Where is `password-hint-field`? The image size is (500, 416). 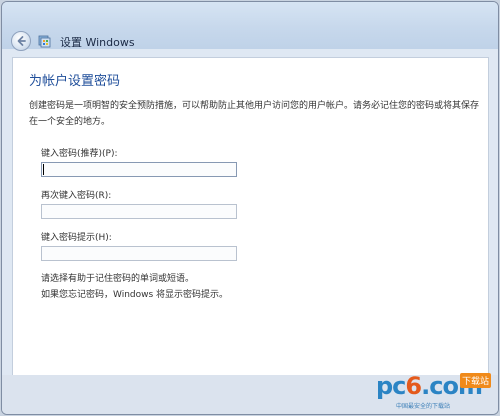
password-hint-field is located at coordinates (139, 253).